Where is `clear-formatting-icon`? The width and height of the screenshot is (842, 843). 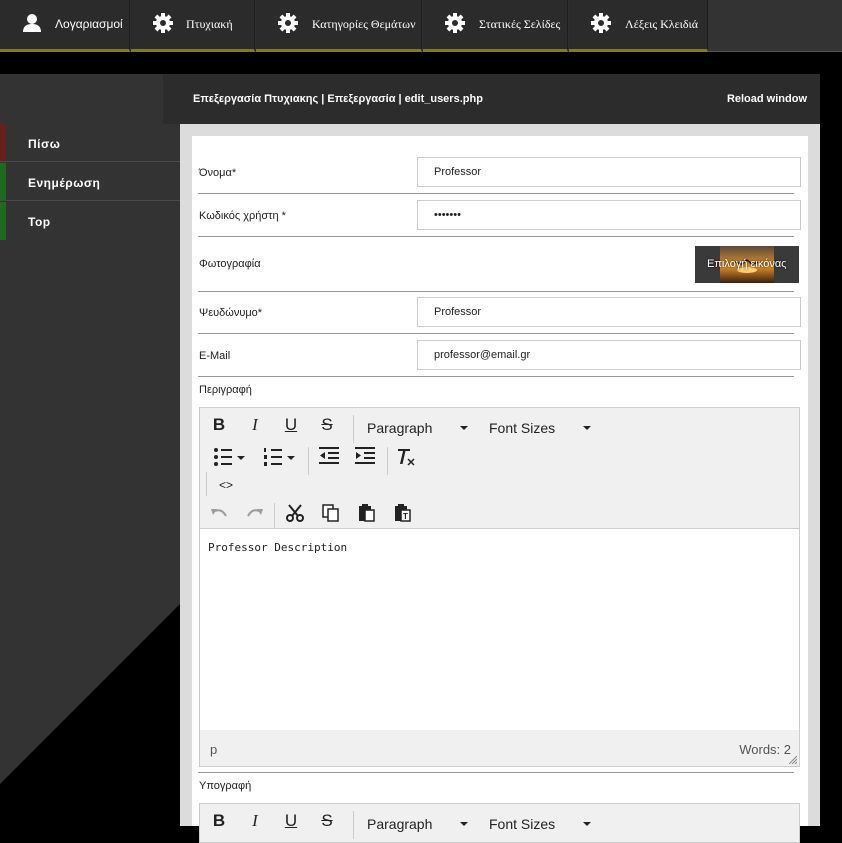
clear-formatting-icon is located at coordinates (406, 457).